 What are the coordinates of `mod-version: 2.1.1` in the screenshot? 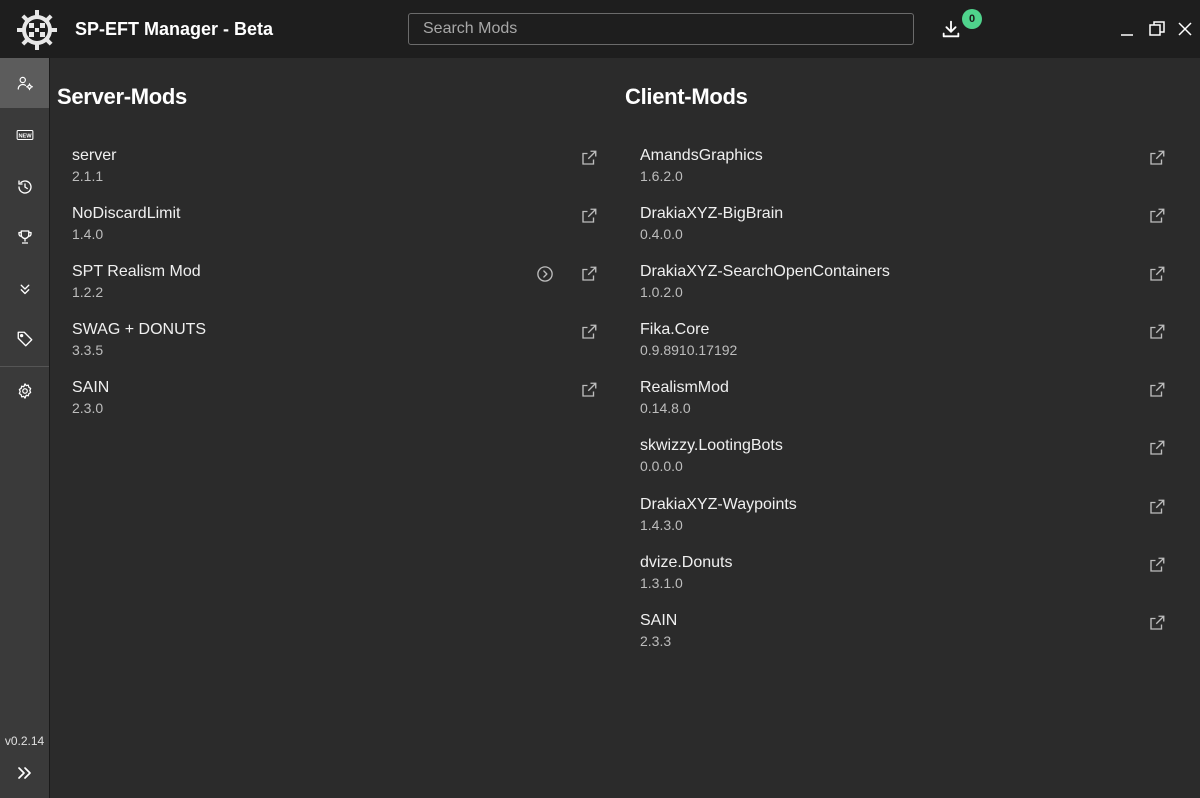 It's located at (88, 176).